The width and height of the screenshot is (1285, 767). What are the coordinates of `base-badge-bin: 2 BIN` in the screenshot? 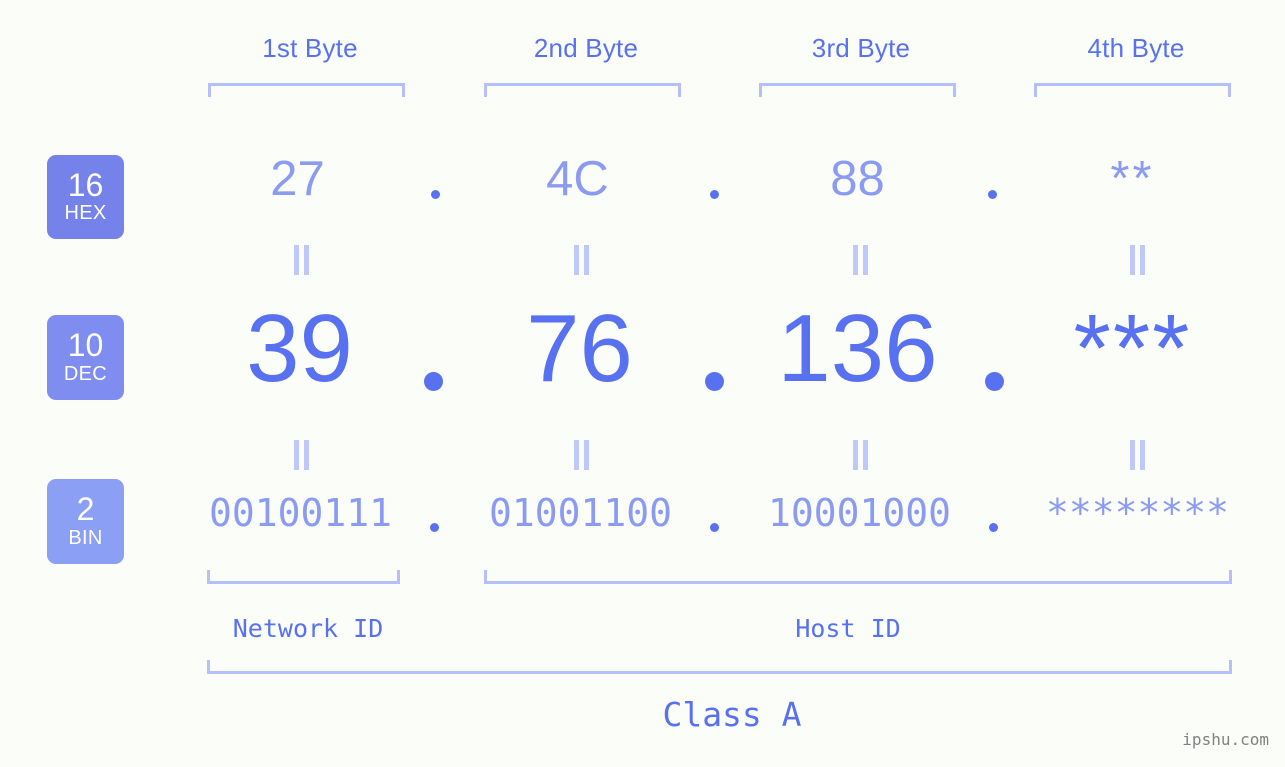 It's located at (85, 521).